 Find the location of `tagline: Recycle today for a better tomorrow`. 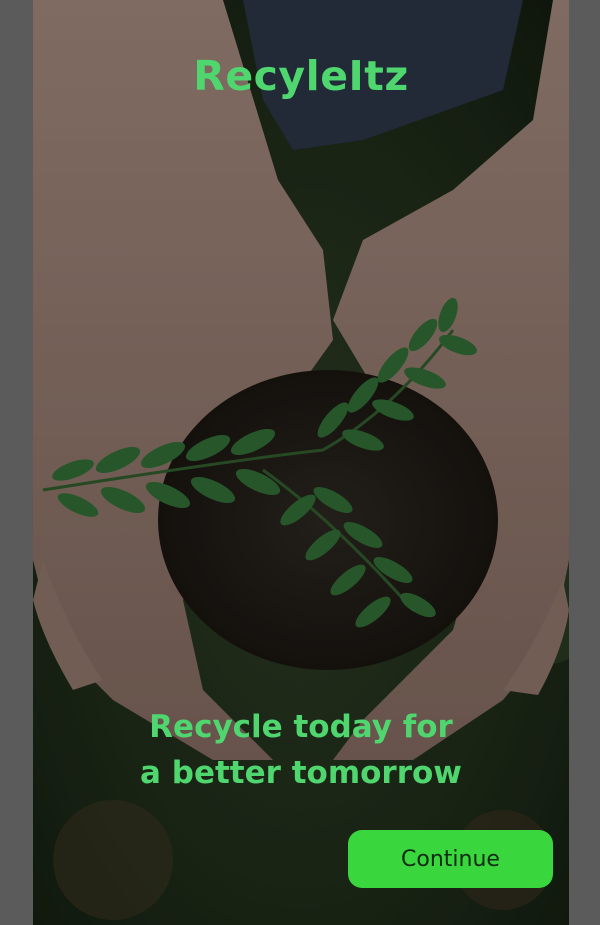

tagline: Recycle today for a better tomorrow is located at coordinates (301, 750).